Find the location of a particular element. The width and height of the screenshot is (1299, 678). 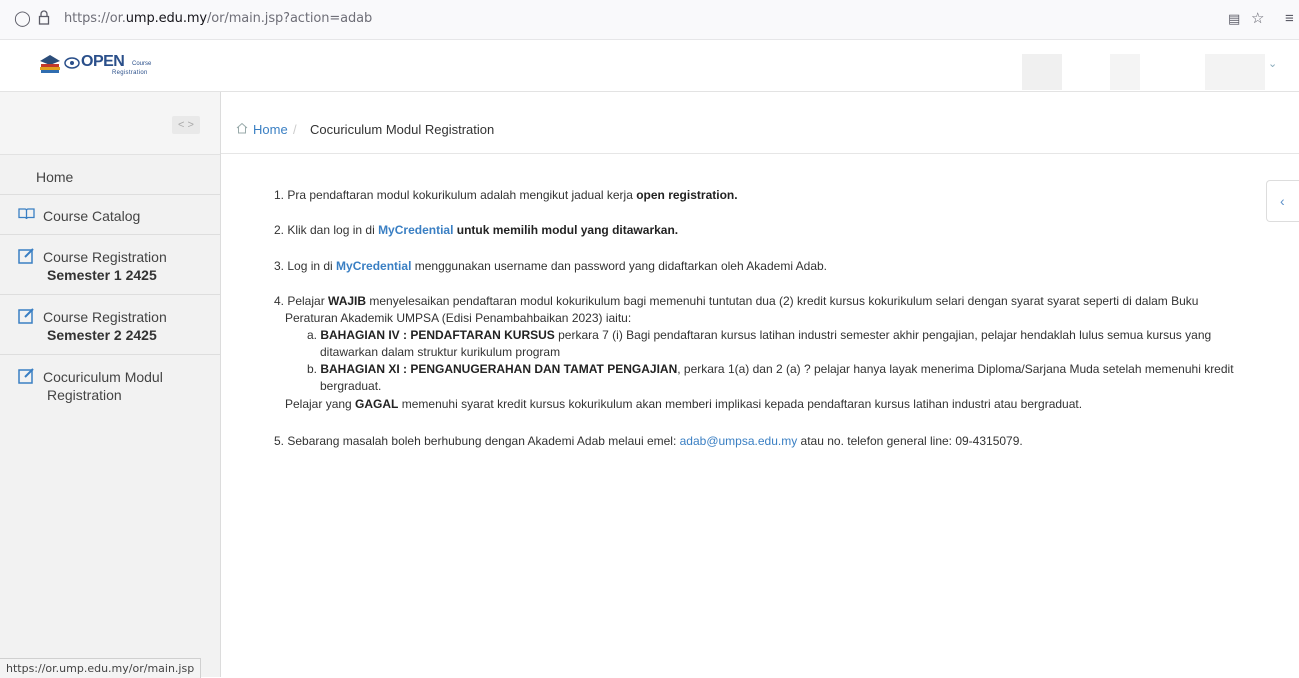

shield-icon: ◯ is located at coordinates (22, 19).